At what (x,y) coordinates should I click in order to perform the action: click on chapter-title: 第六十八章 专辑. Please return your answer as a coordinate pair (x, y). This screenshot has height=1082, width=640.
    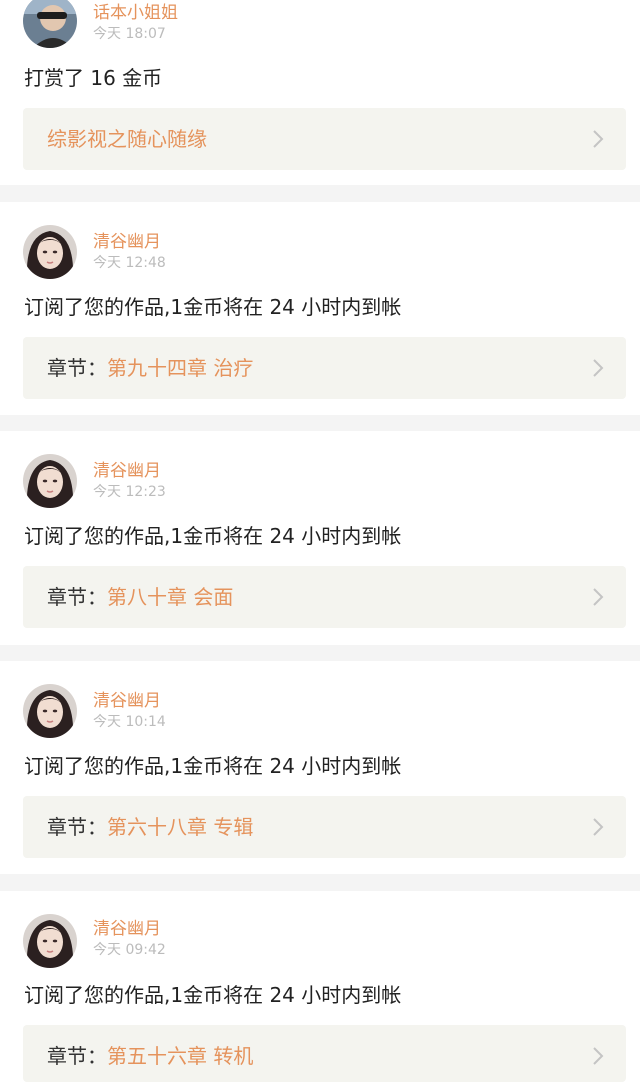
    Looking at the image, I should click on (180, 827).